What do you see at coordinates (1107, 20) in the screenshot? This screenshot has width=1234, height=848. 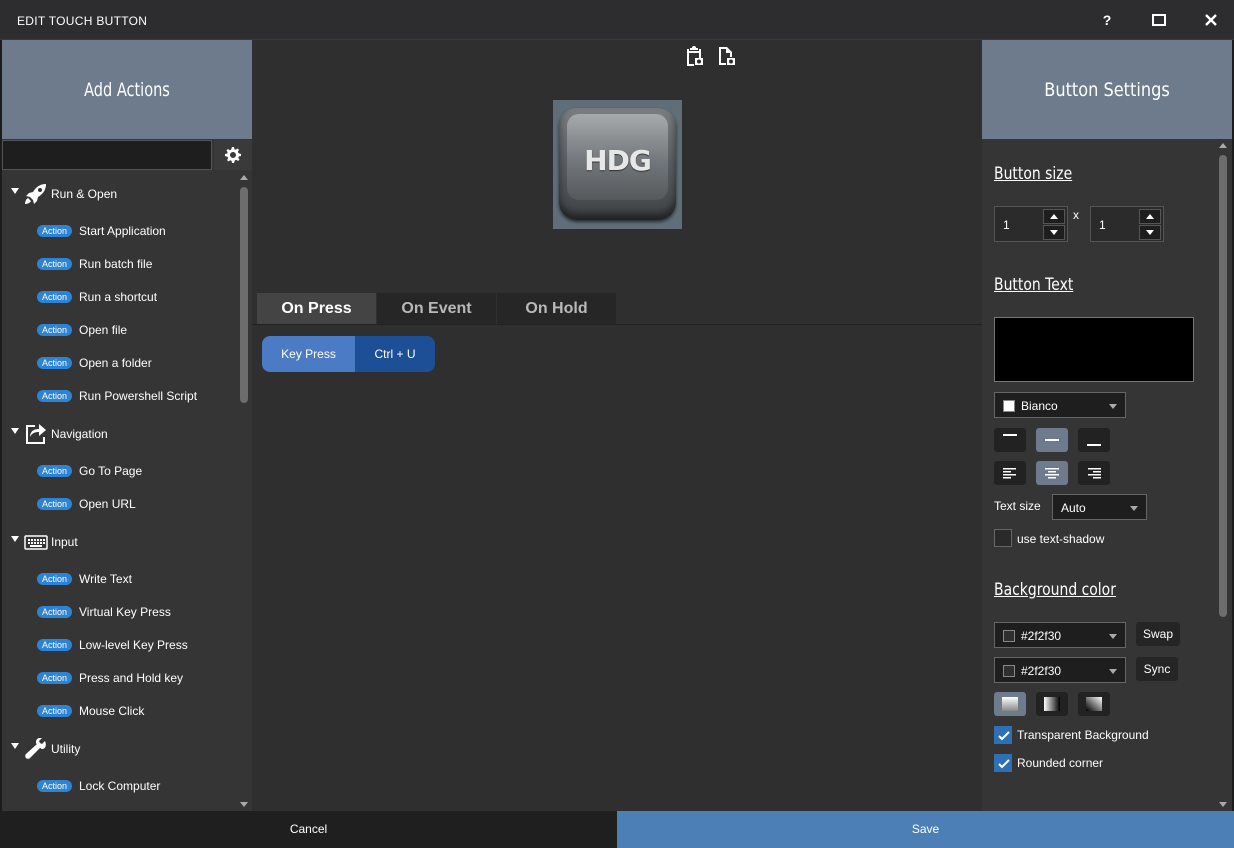 I see `help-button: ?` at bounding box center [1107, 20].